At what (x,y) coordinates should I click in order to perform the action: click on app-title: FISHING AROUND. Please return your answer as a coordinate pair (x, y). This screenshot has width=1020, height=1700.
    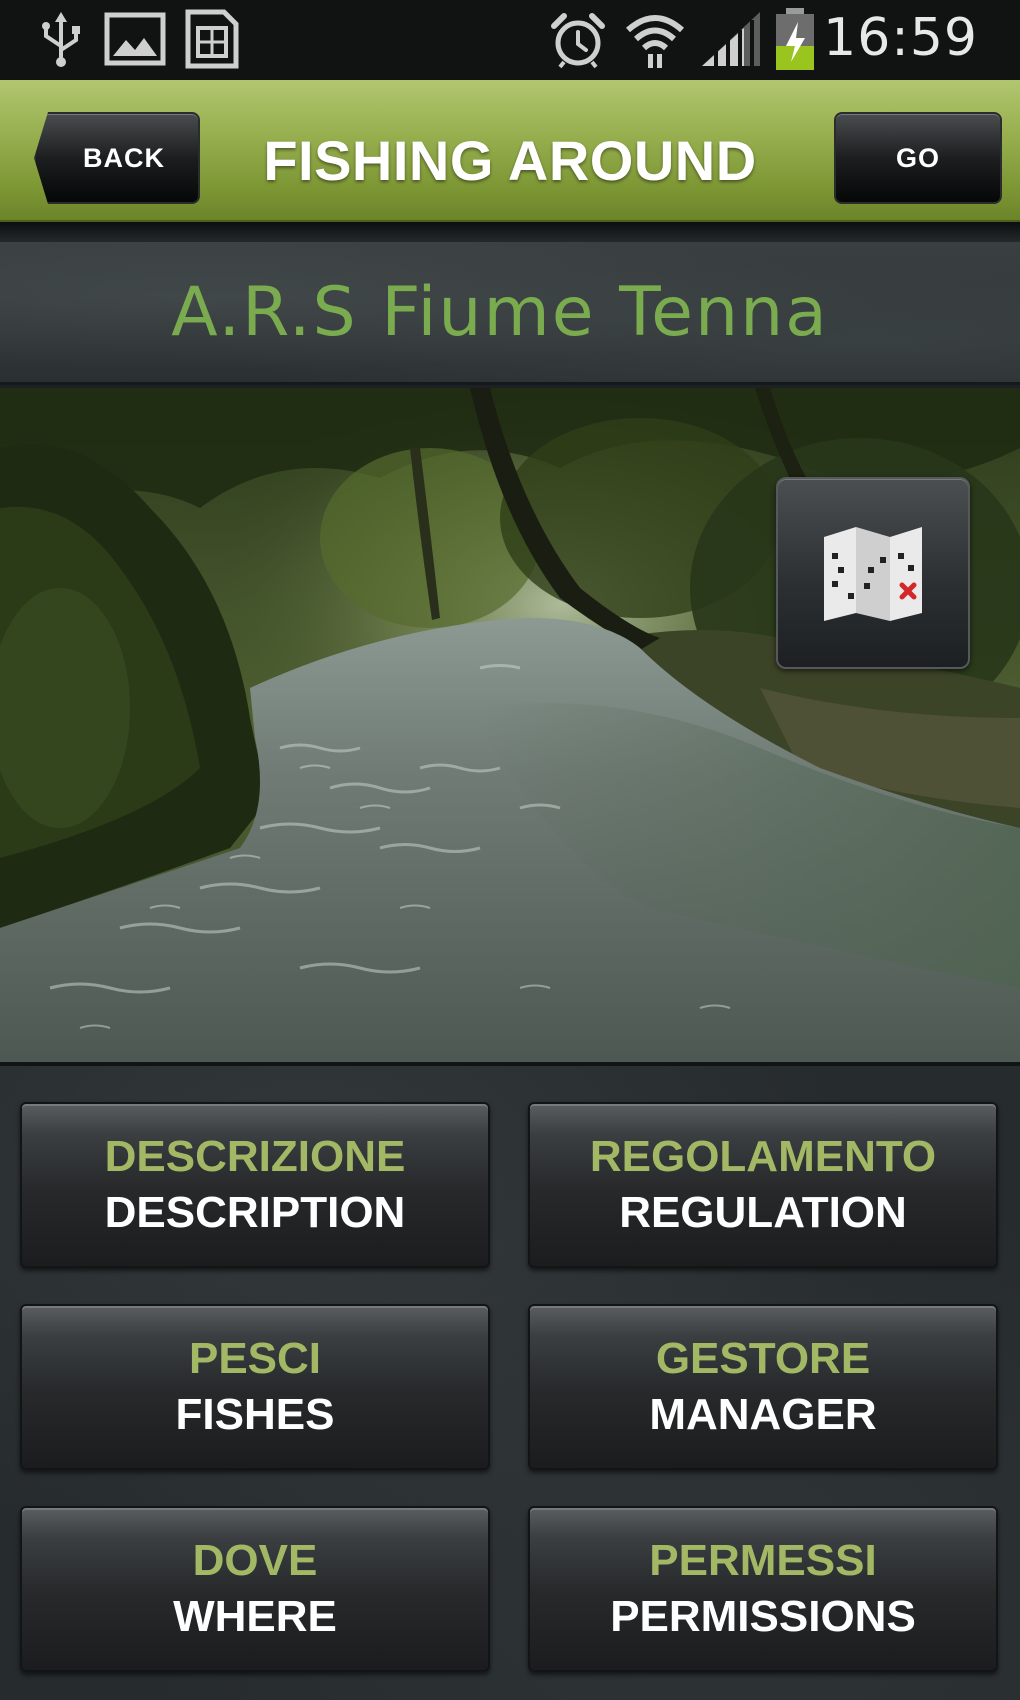
    Looking at the image, I should click on (510, 160).